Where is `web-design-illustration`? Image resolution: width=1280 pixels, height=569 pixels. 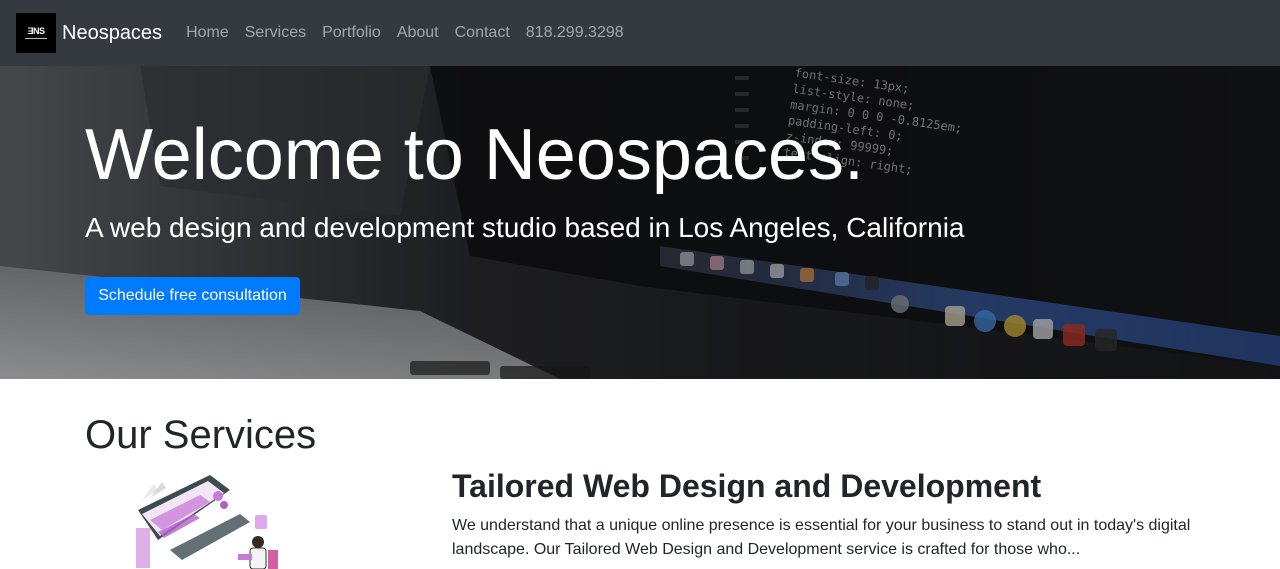
web-design-illustration is located at coordinates (207, 522).